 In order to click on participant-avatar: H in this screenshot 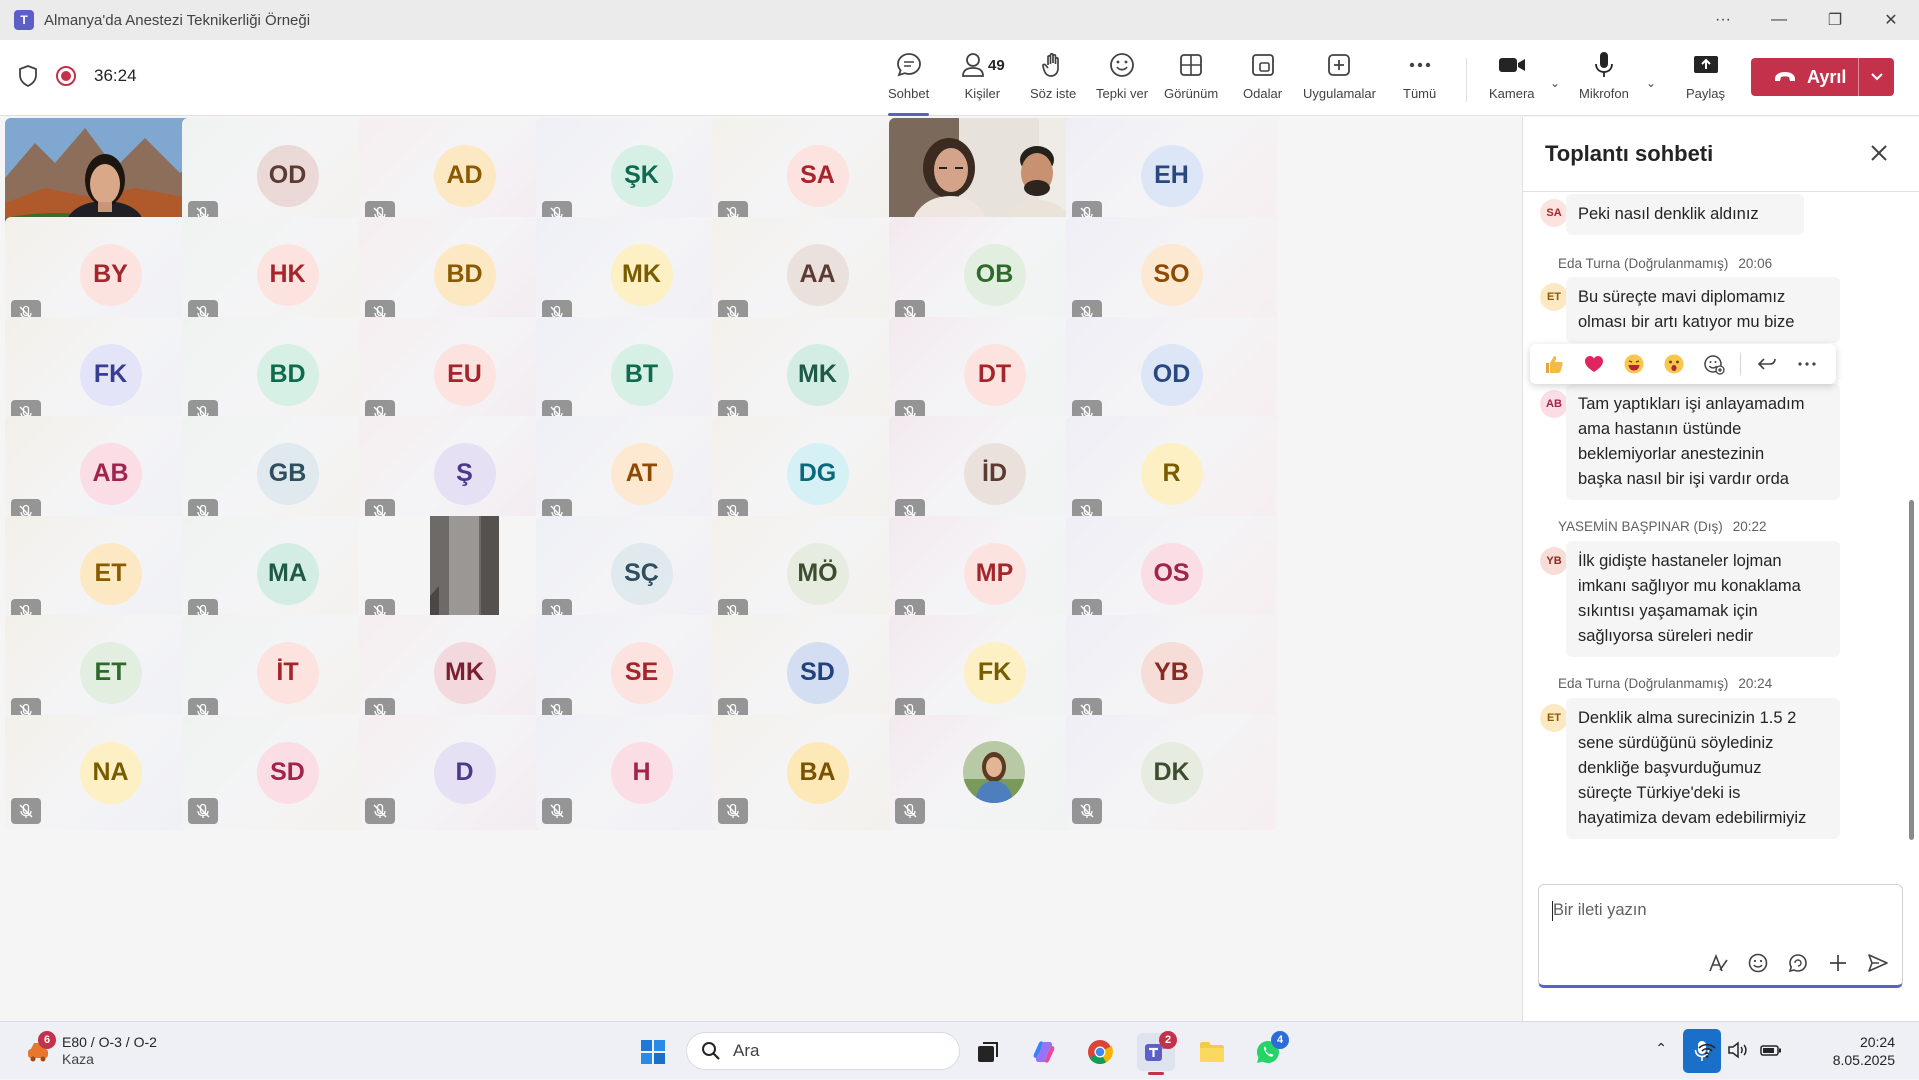, I will do `click(641, 772)`.